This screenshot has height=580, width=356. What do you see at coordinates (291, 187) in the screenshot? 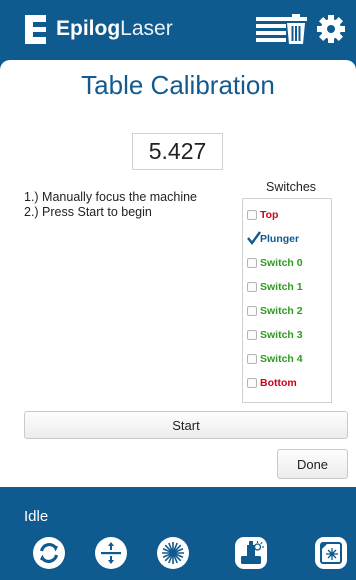
I see `switches-title: Switches` at bounding box center [291, 187].